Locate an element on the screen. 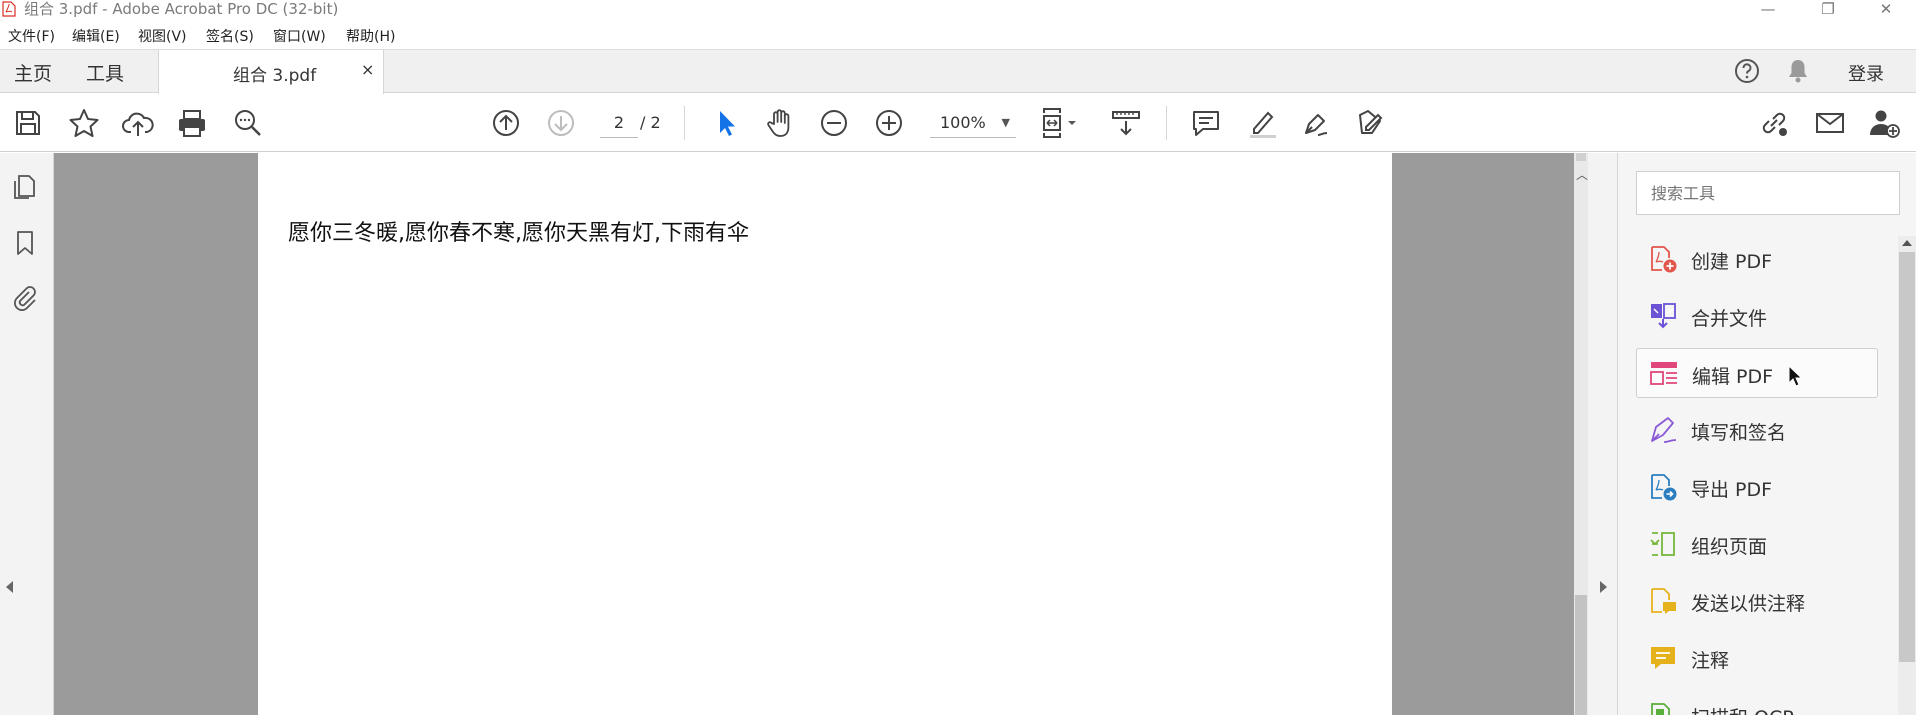  tab-tools: 工具 is located at coordinates (105, 72).